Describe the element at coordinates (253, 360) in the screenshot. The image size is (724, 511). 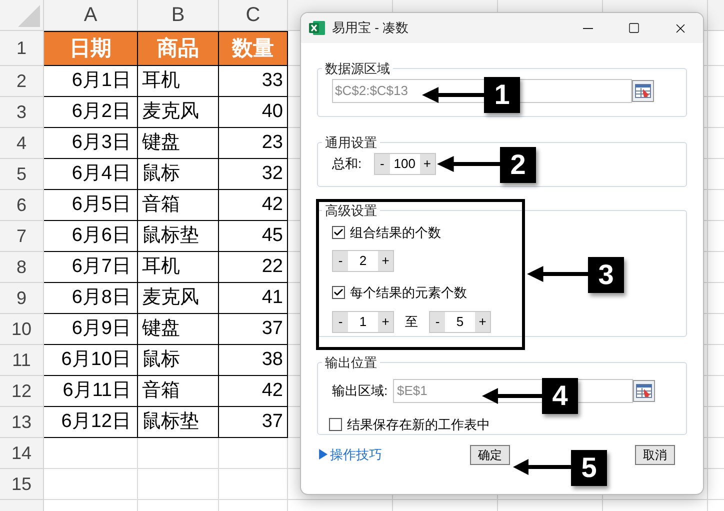
I see `quantity-cell: 38` at that location.